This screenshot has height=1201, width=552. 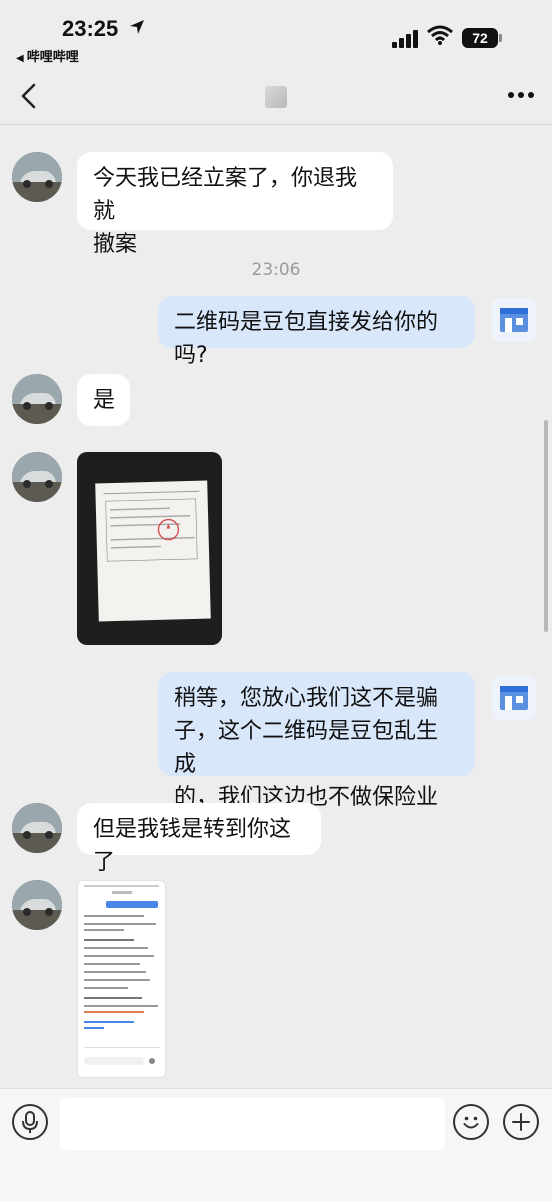 What do you see at coordinates (153, 551) in the screenshot?
I see `document-photo` at bounding box center [153, 551].